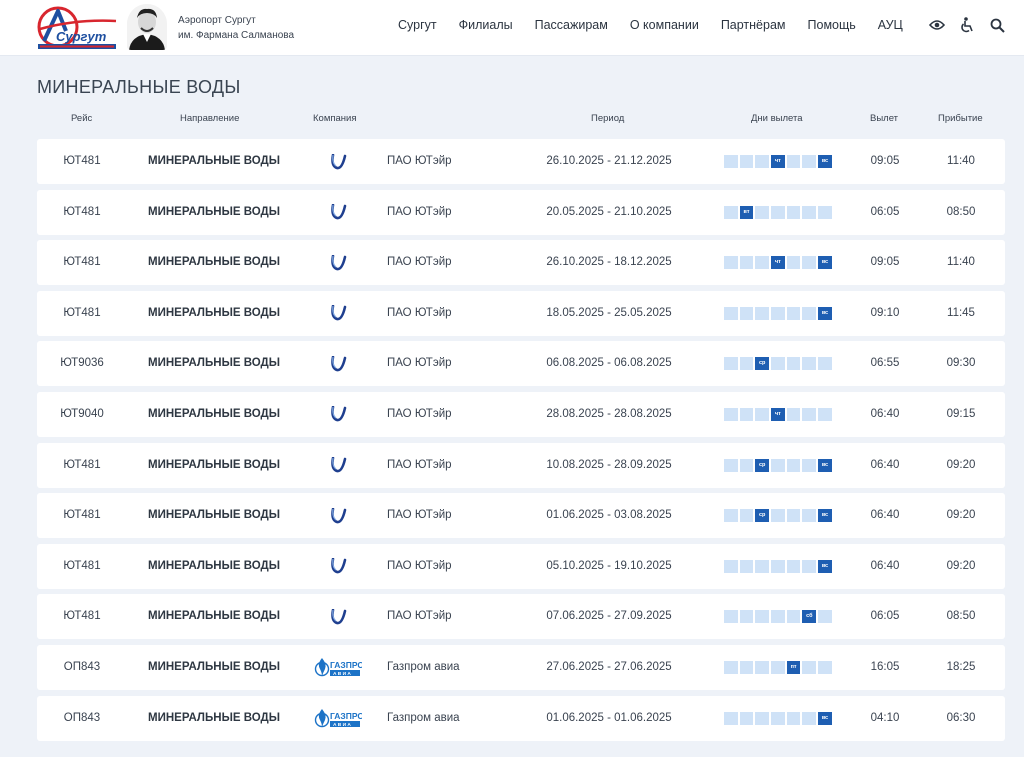 The width and height of the screenshot is (1024, 757). What do you see at coordinates (609, 363) in the screenshot?
I see `period: 06.08.2025 - 06.08.2025` at bounding box center [609, 363].